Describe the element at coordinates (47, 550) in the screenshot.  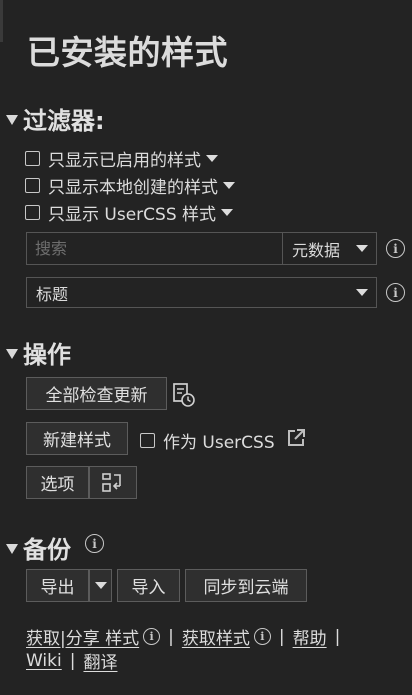
I see `backup-heading: 备份` at that location.